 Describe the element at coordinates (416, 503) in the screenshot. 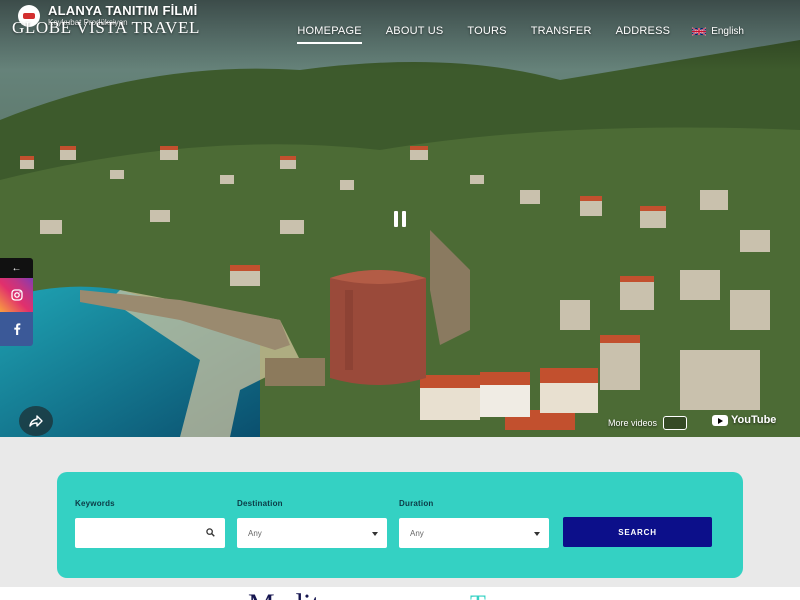

I see `duration-label: Duration` at that location.